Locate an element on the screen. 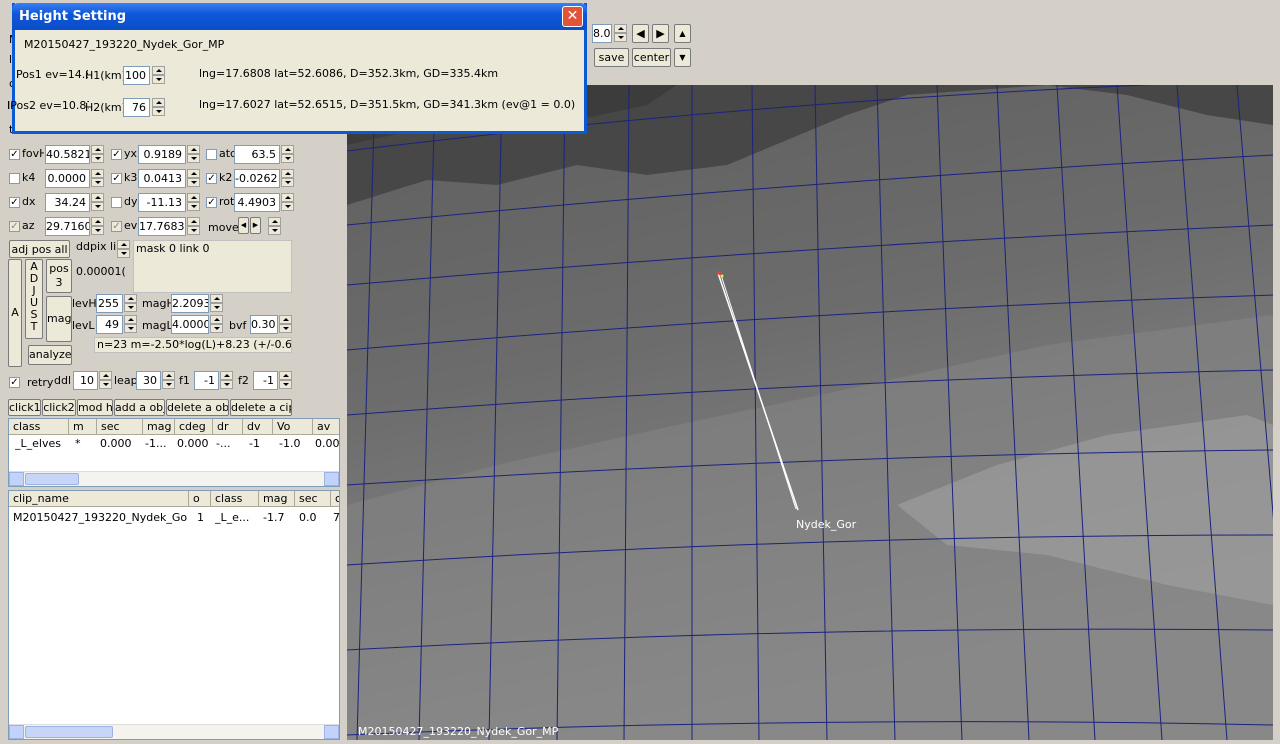 The image size is (1280, 744). magl-spinner is located at coordinates (216, 324).